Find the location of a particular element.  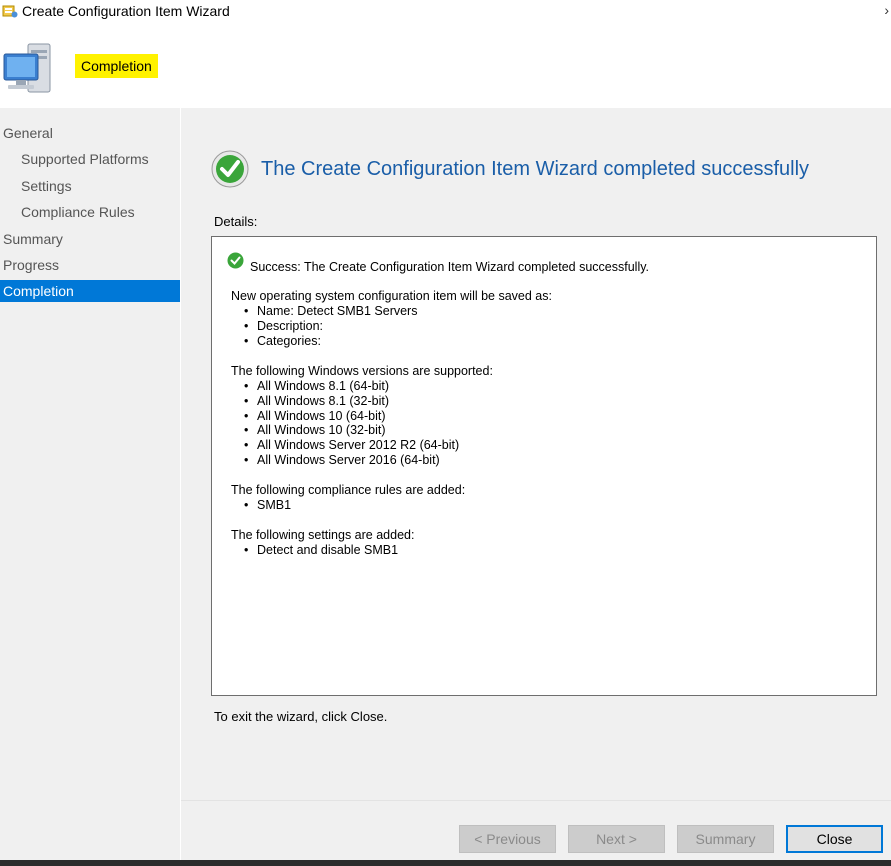

setting-item: Detect and disable SMB1 is located at coordinates (327, 550).